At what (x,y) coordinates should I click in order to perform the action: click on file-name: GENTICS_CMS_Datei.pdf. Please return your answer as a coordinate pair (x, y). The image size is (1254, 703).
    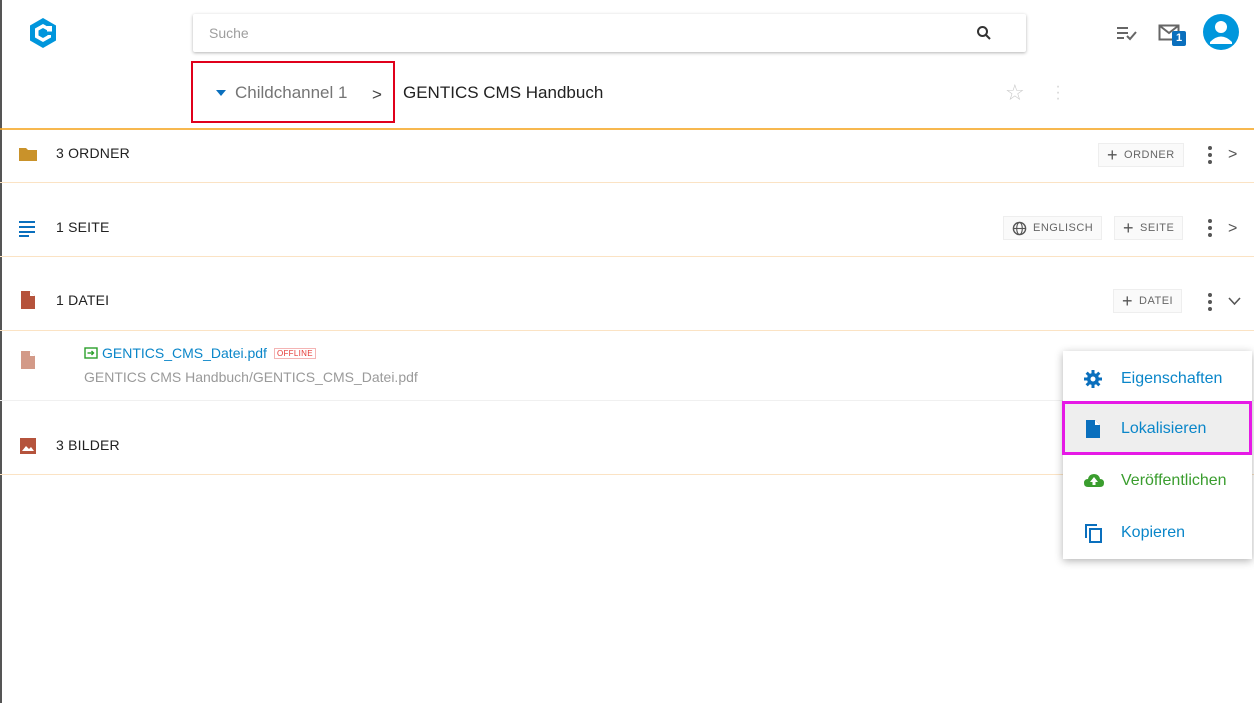
    Looking at the image, I should click on (184, 353).